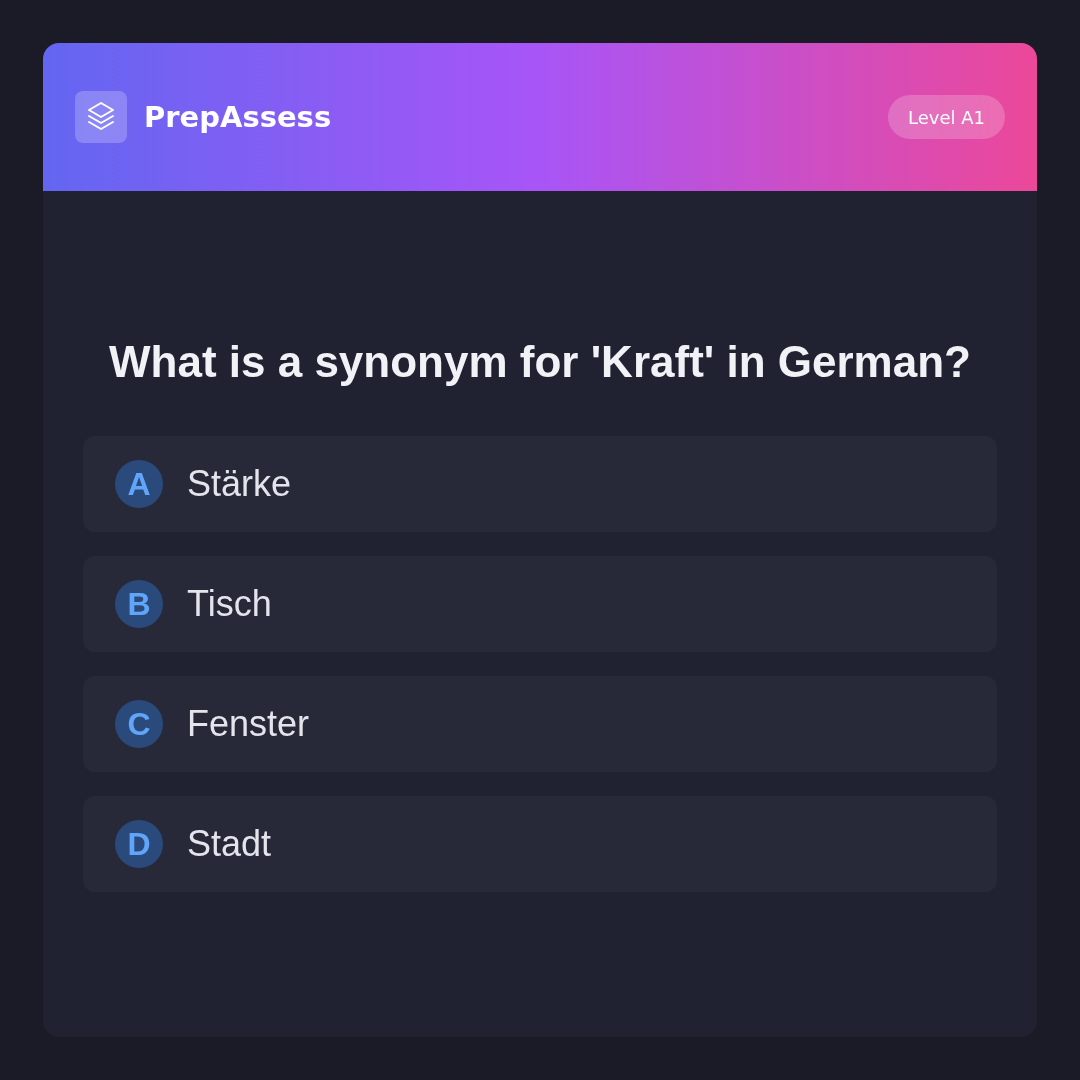 Image resolution: width=1080 pixels, height=1080 pixels. Describe the element at coordinates (540, 484) in the screenshot. I see `answer-option: A Stärke` at that location.